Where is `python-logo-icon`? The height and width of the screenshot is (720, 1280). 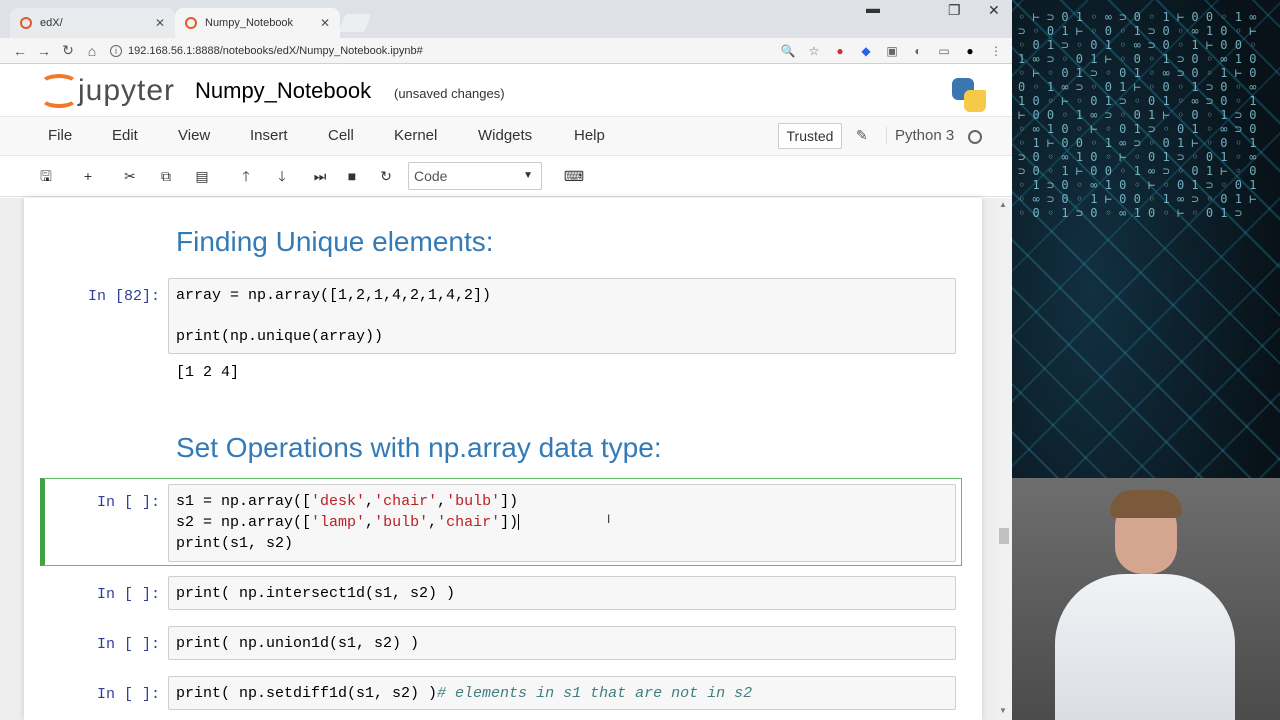
python-logo-icon is located at coordinates (969, 95).